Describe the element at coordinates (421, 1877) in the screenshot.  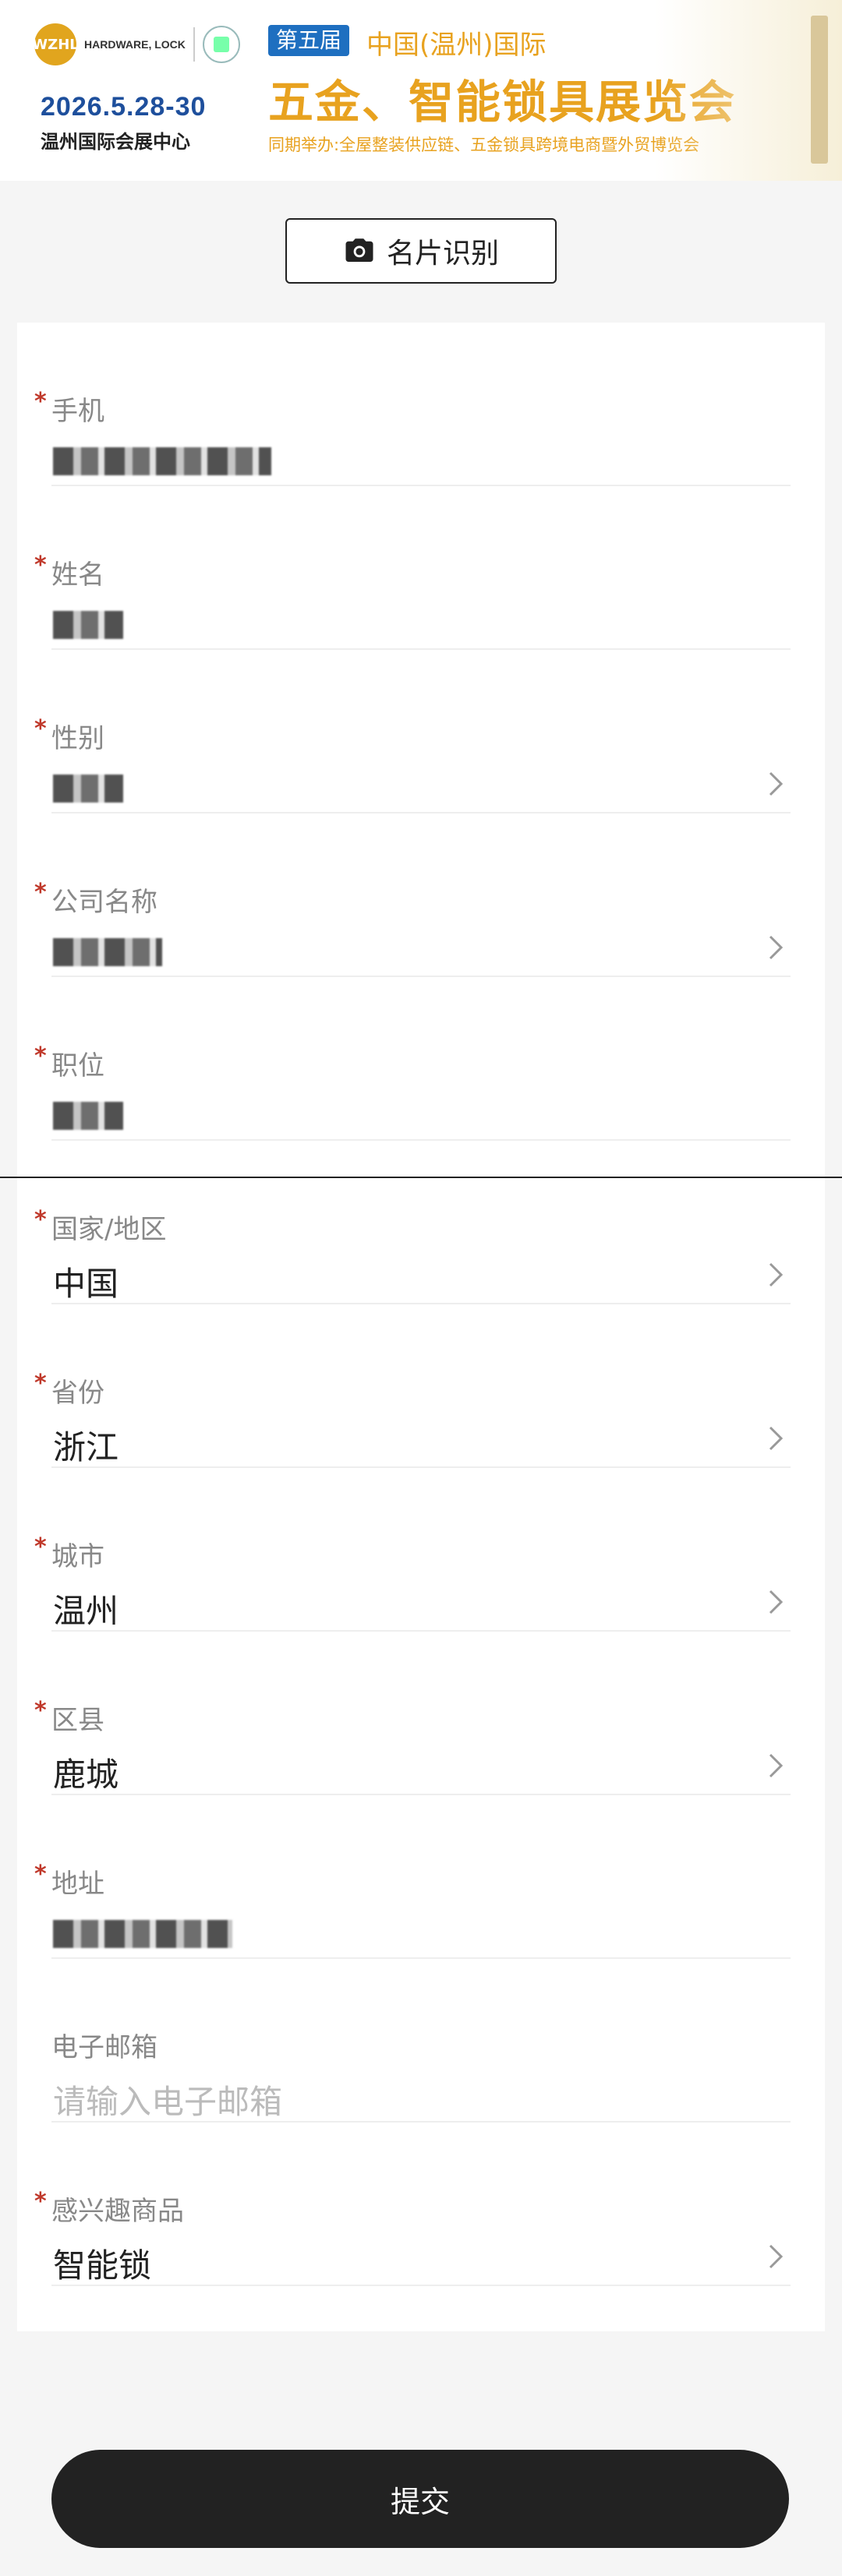
I see `form-field: * 地址` at that location.